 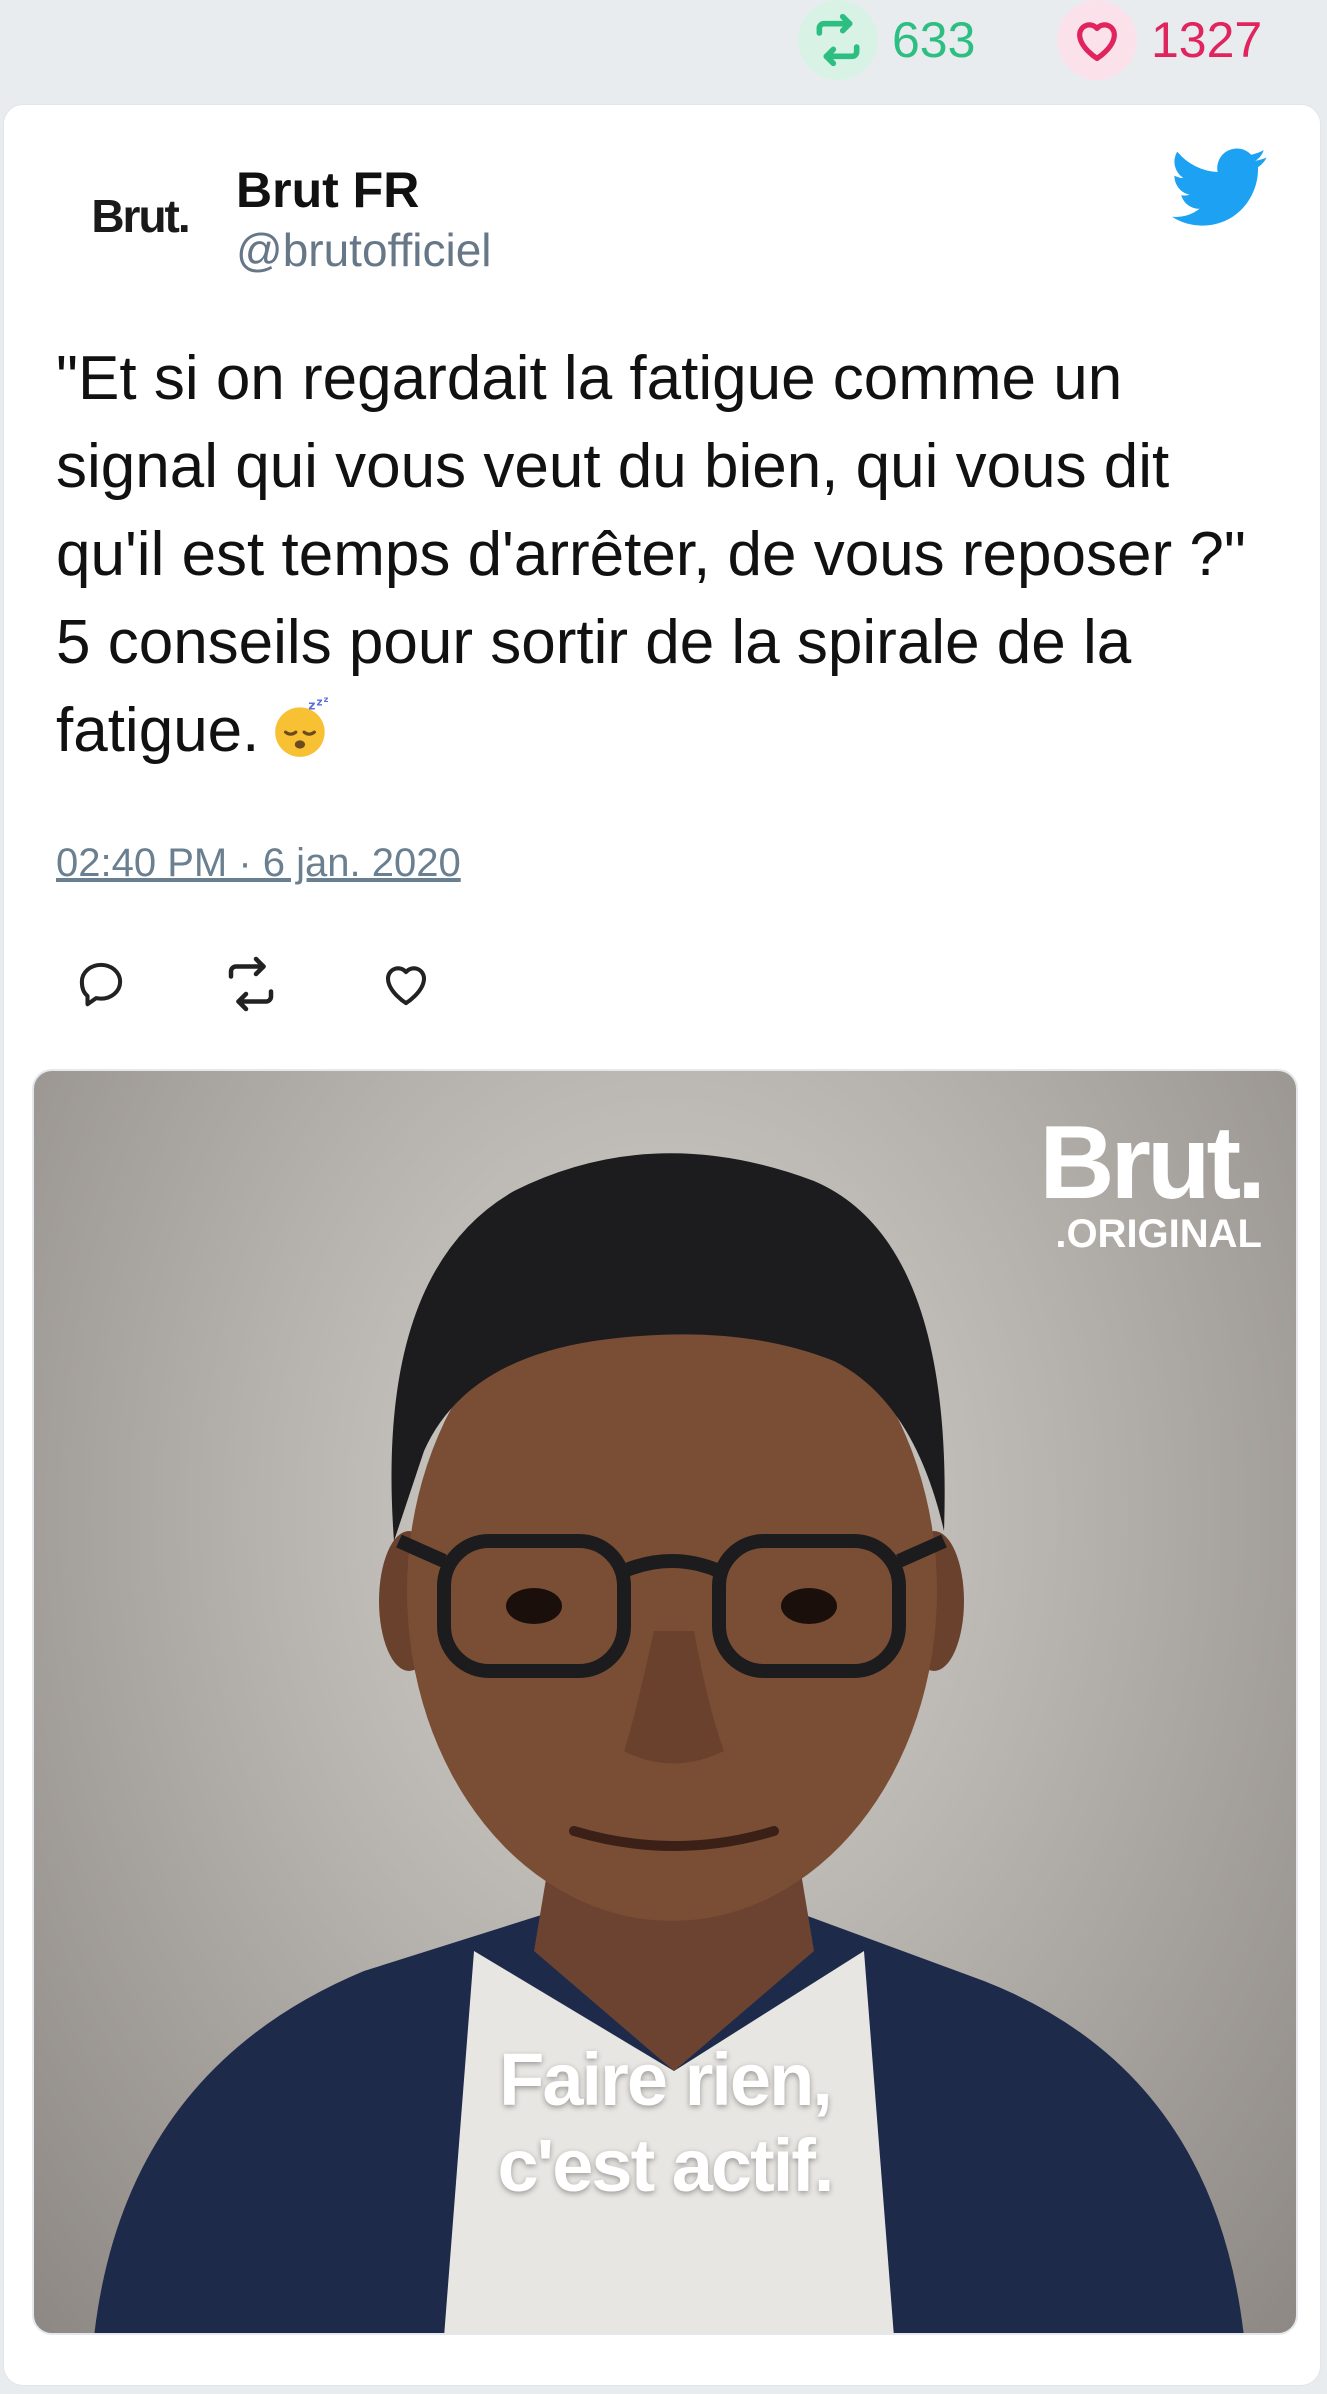 What do you see at coordinates (663, 50) in the screenshot?
I see `engagement-stats-bar: 633 1327` at bounding box center [663, 50].